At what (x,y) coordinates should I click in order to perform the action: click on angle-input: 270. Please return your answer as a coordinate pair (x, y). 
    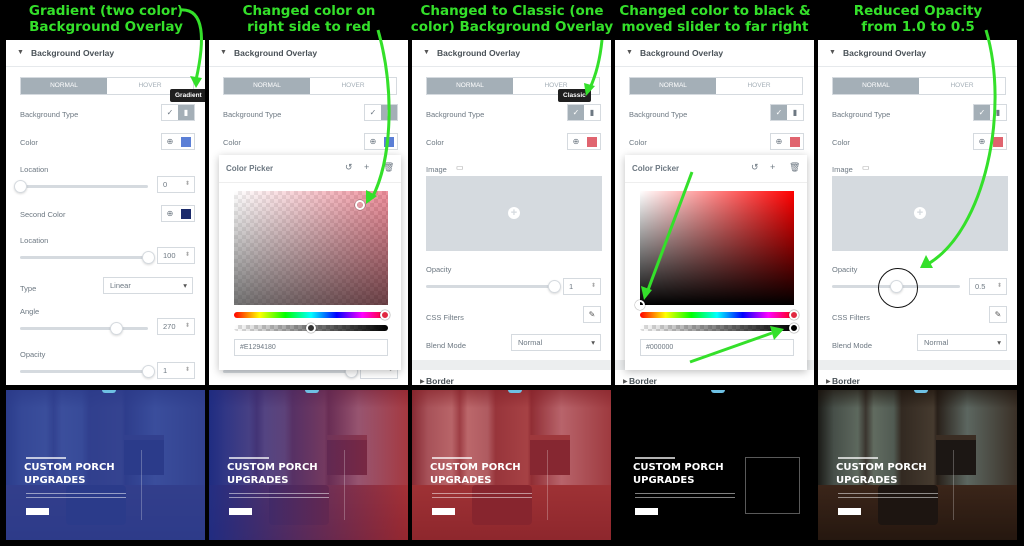
    Looking at the image, I should click on (176, 326).